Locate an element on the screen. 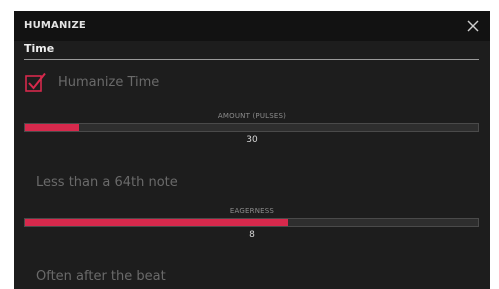 This screenshot has height=289, width=499. dialog-title: HUMANIZE is located at coordinates (55, 25).